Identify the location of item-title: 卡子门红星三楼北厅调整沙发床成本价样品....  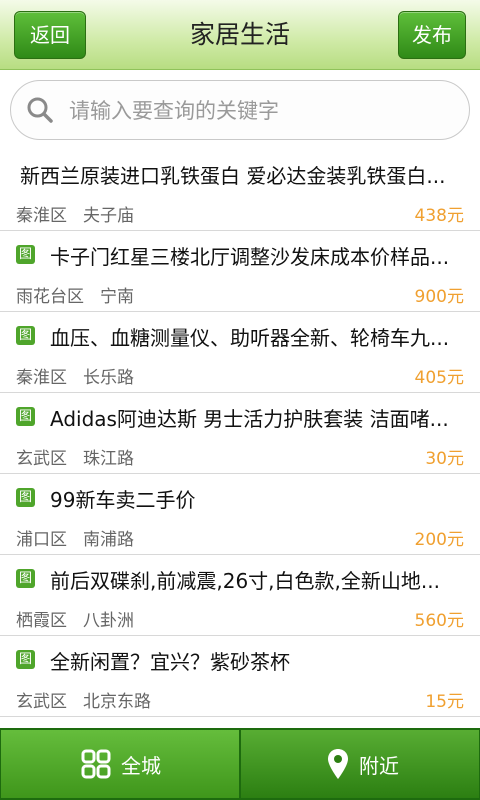
(250, 257).